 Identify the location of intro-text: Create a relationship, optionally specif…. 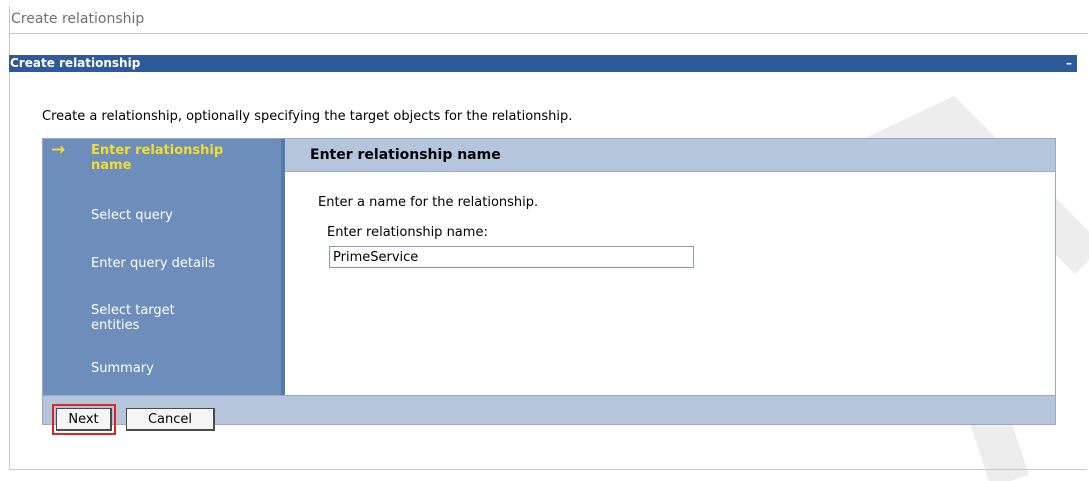
(307, 116).